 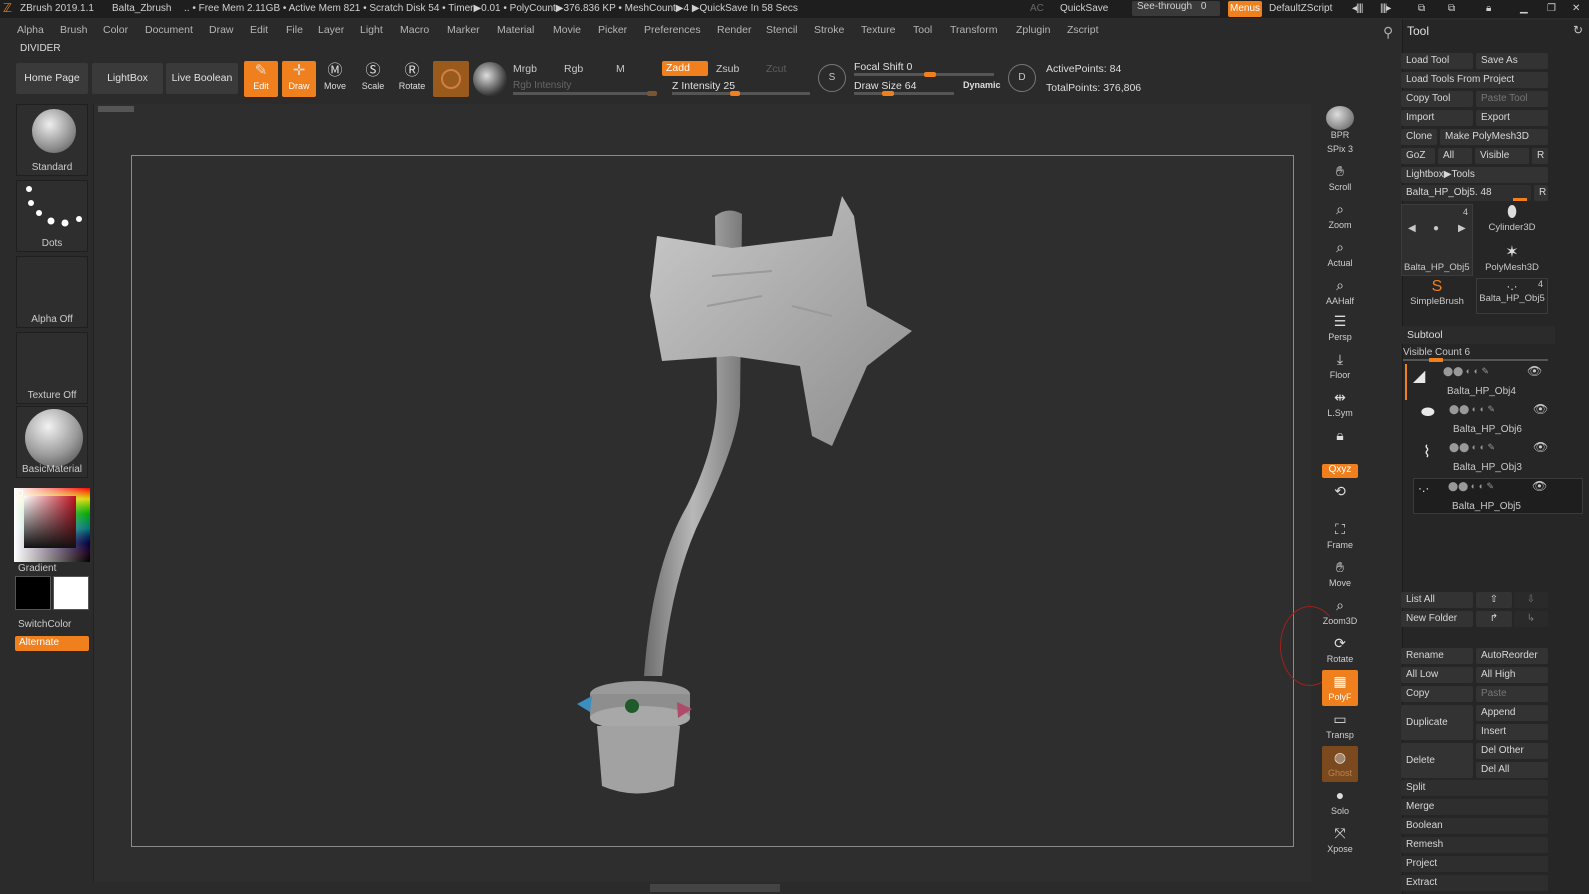 What do you see at coordinates (116, 109) in the screenshot?
I see `canvas-scroll-handle` at bounding box center [116, 109].